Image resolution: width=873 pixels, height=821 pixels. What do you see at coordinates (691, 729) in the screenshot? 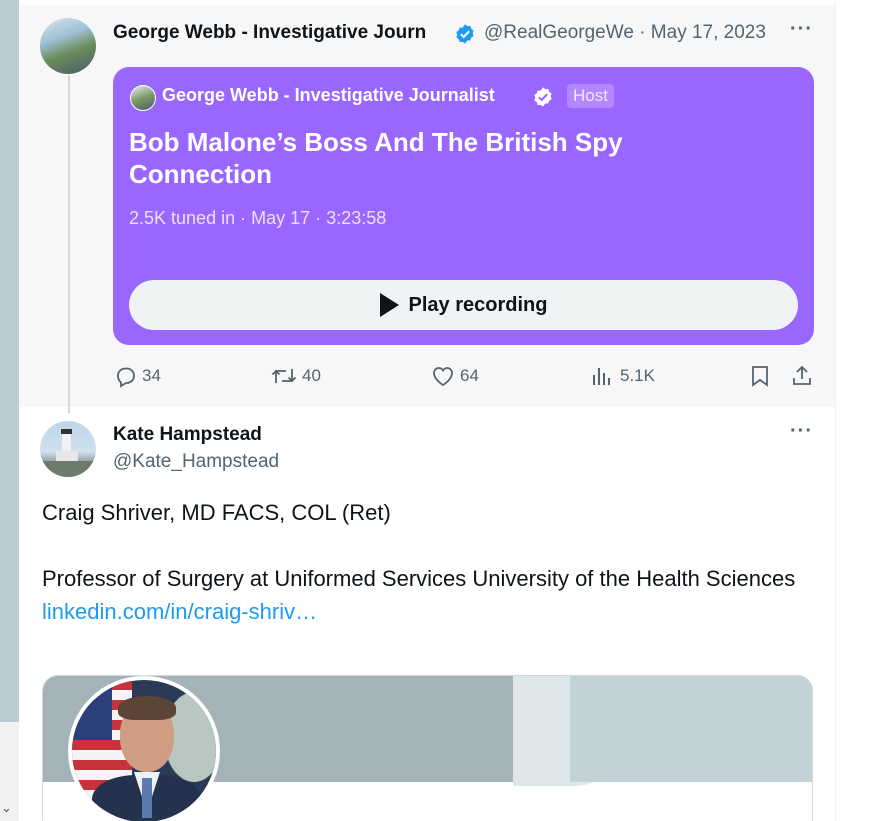
I see `card-banner-right` at bounding box center [691, 729].